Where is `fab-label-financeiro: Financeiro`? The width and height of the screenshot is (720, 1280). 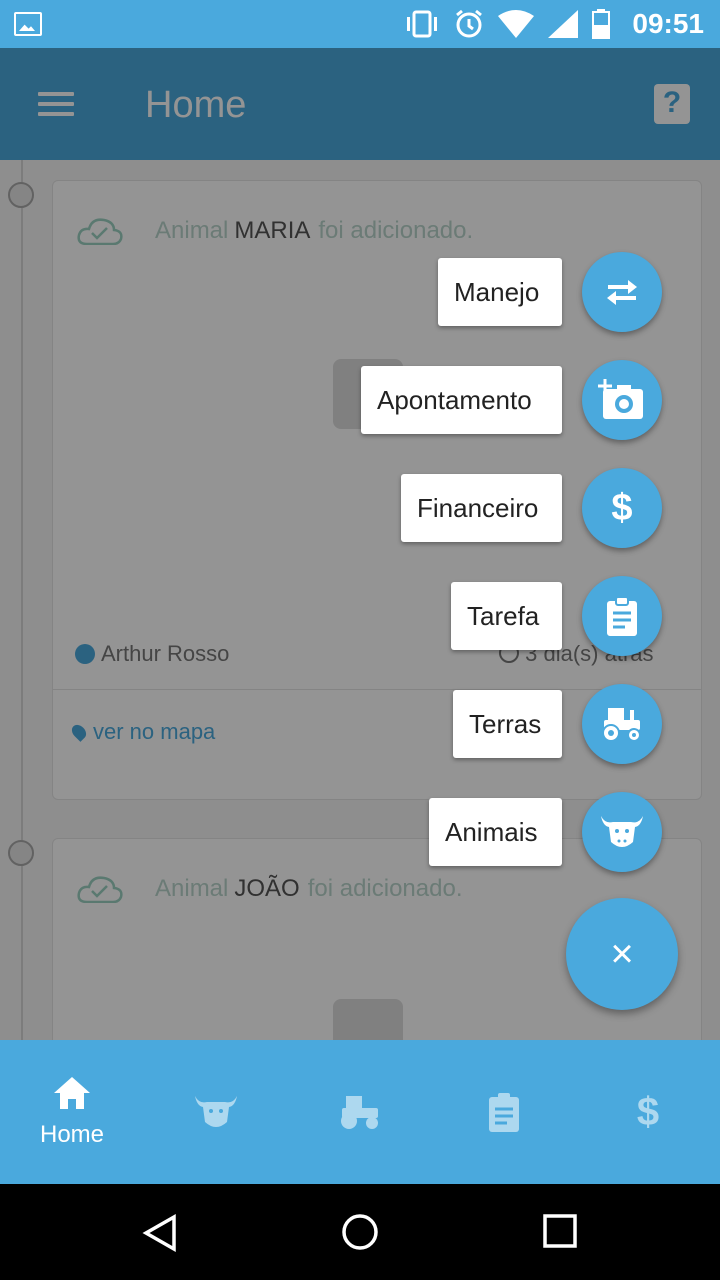 fab-label-financeiro: Financeiro is located at coordinates (481, 508).